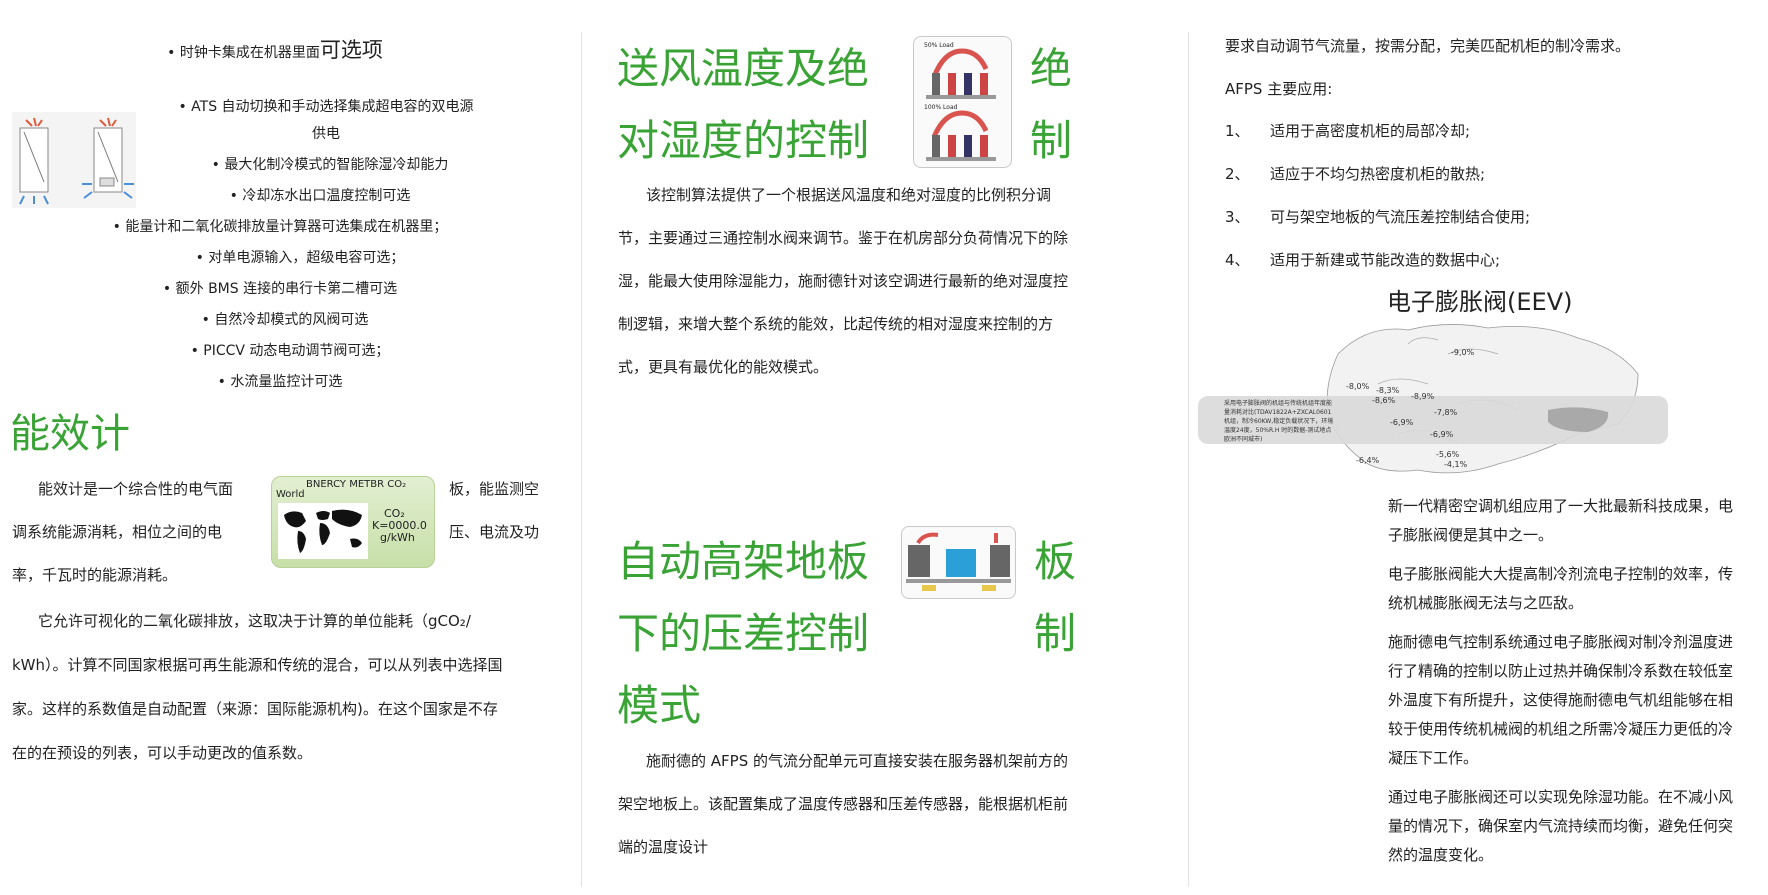 The image size is (1768, 895). Describe the element at coordinates (1561, 574) in the screenshot. I see `eev-para2-line1: 电子膨胀阀能大大提高制冷剂流电子控制的效率，传` at that location.